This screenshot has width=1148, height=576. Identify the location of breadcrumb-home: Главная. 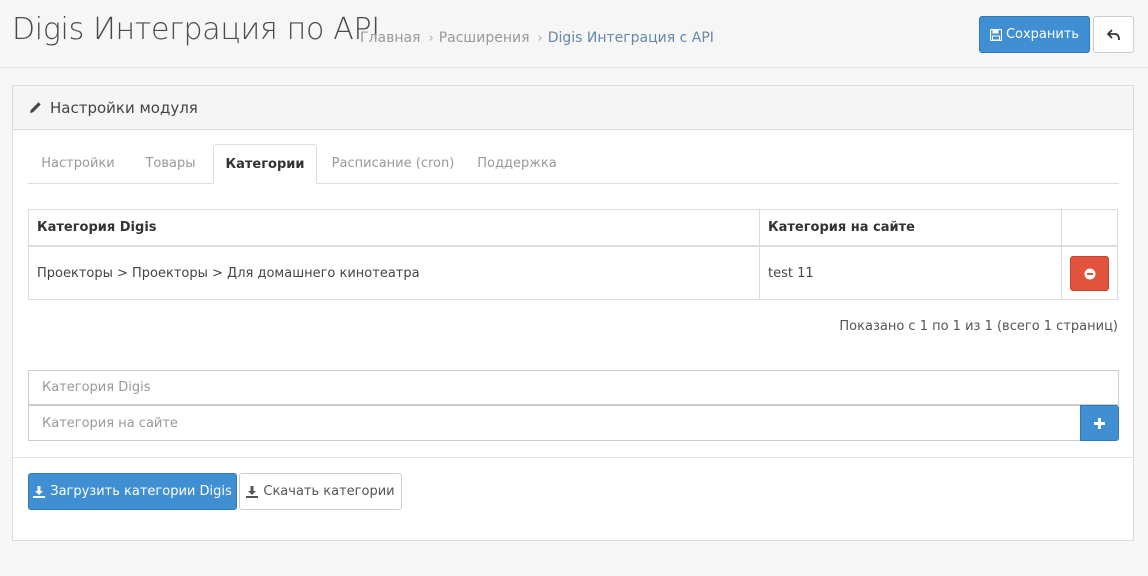
(390, 38).